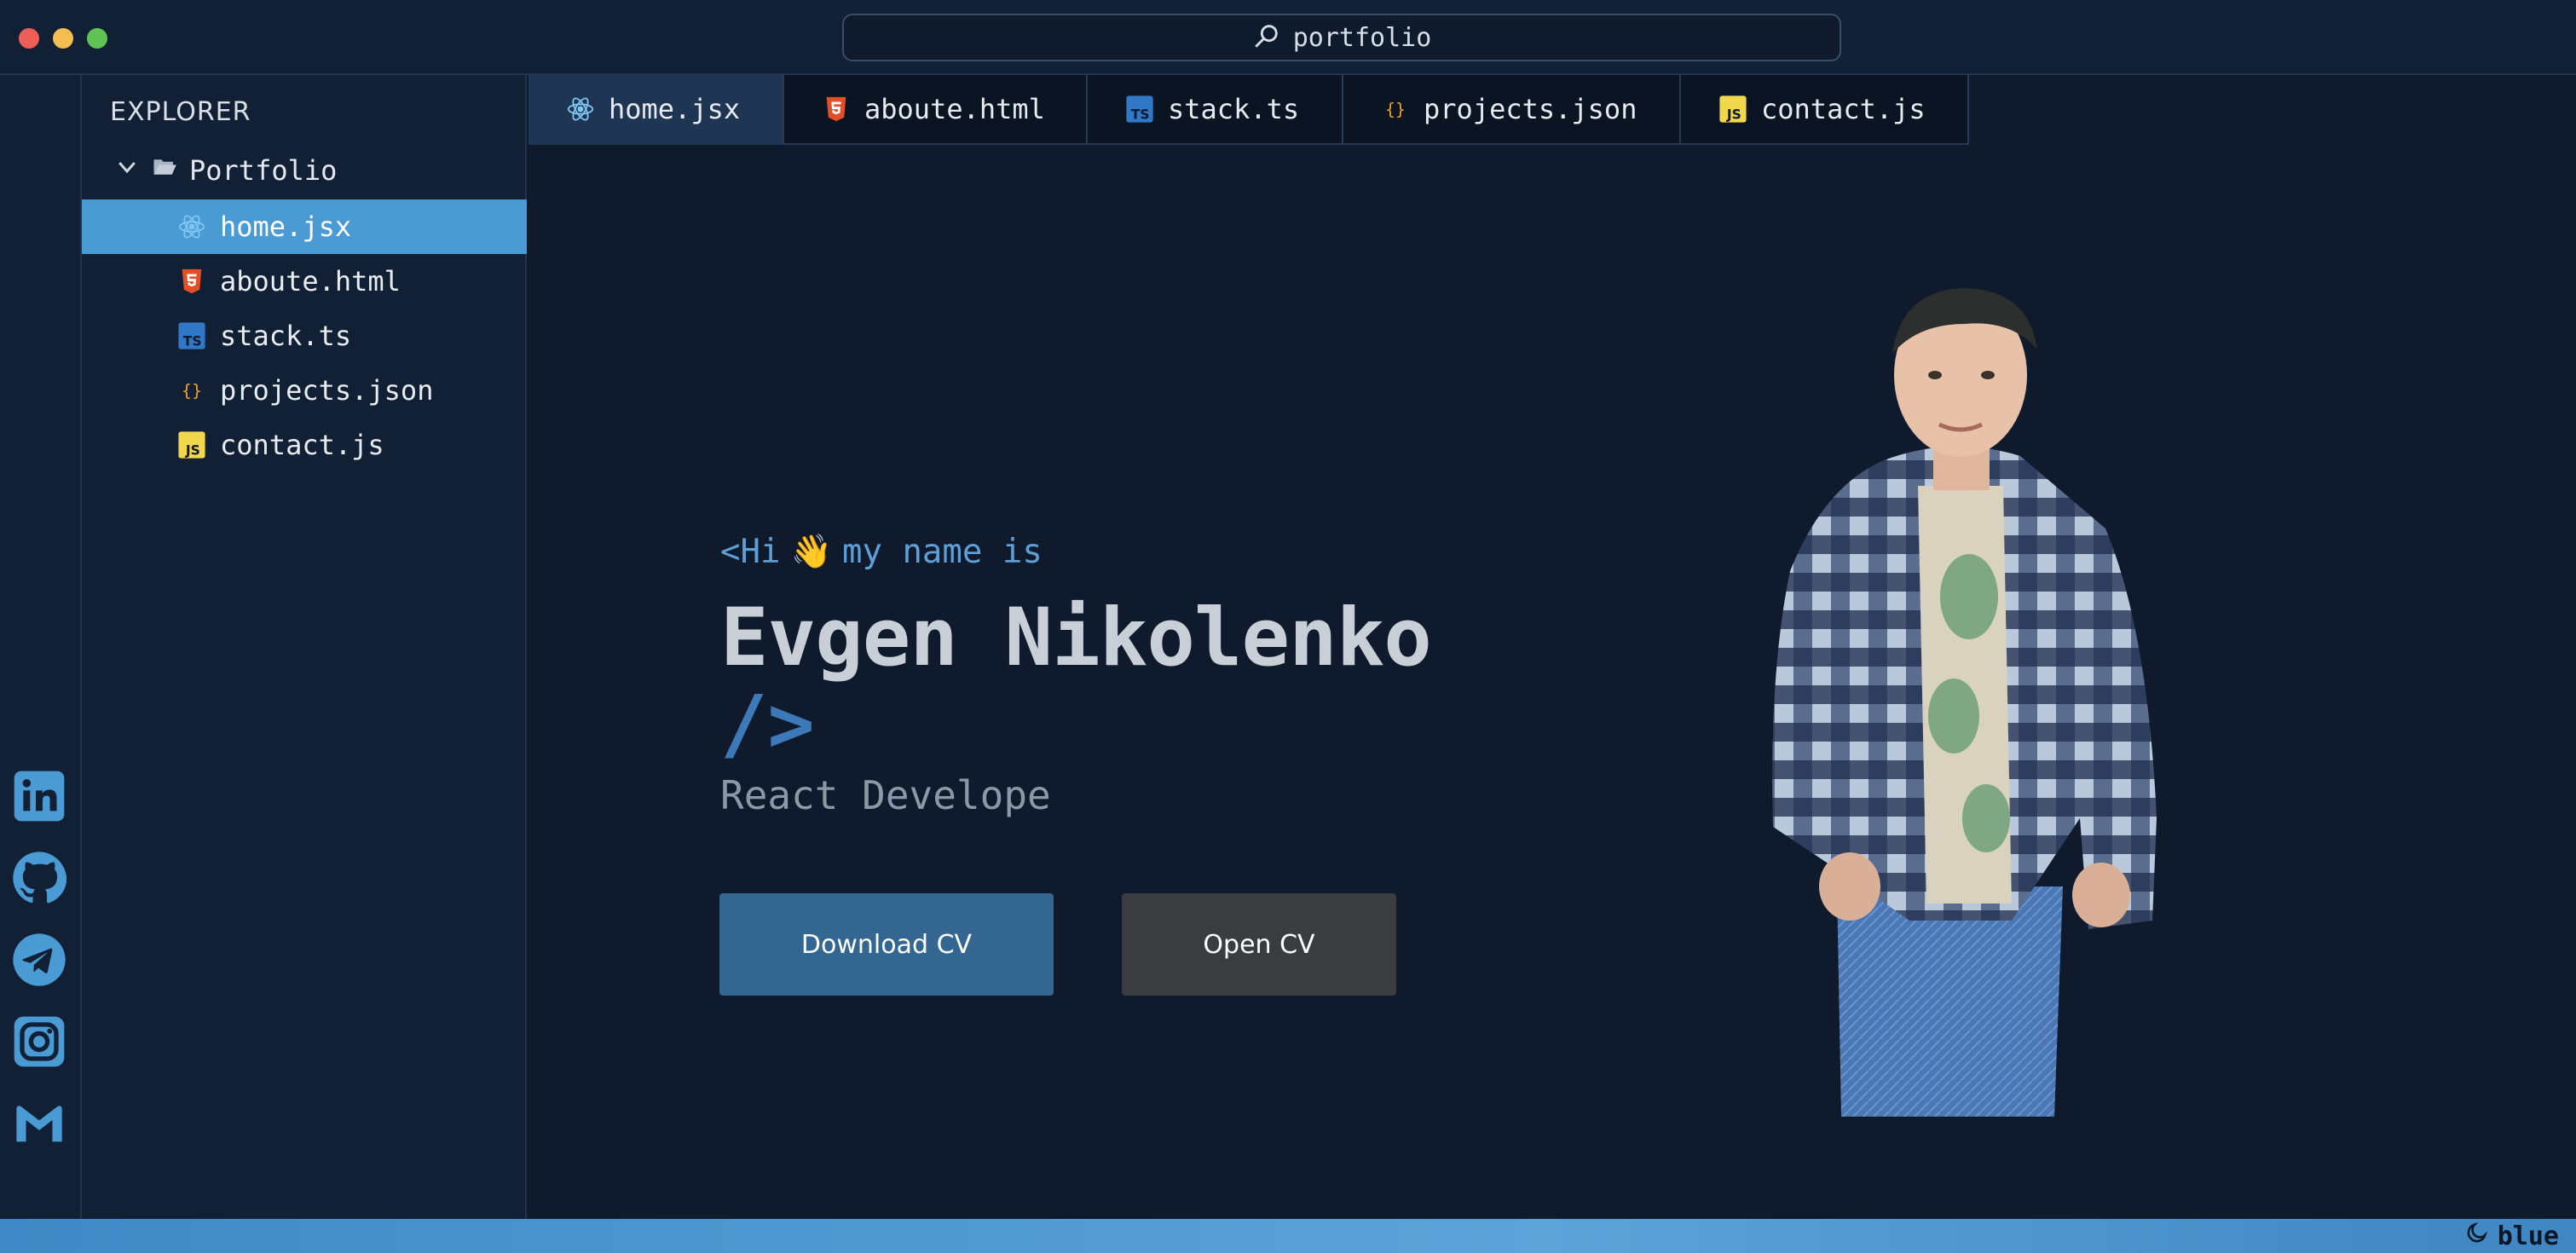 The width and height of the screenshot is (2576, 1253). What do you see at coordinates (1259, 944) in the screenshot?
I see `open-cv-button: Open CV` at bounding box center [1259, 944].